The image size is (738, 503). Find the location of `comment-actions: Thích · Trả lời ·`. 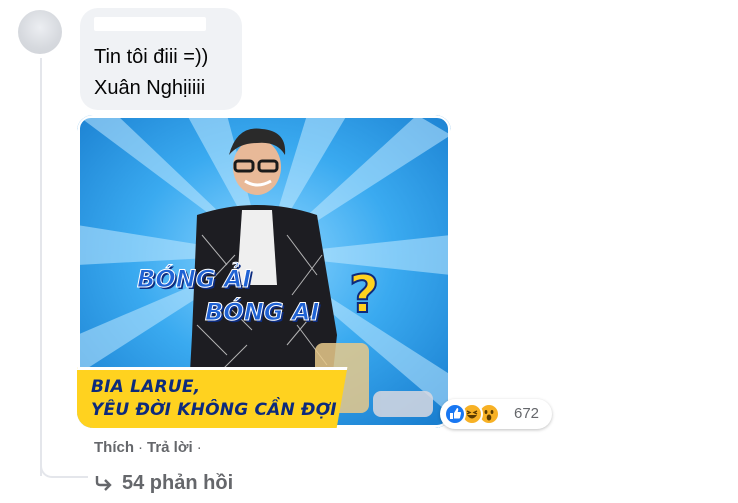

comment-actions: Thích · Trả lời · is located at coordinates (150, 447).